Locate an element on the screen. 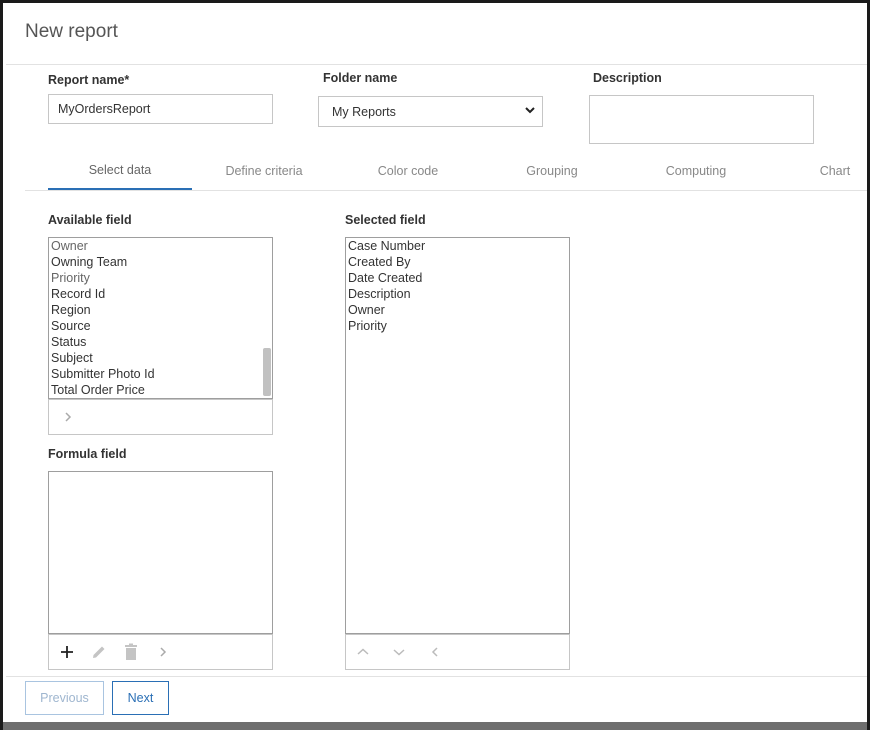 Image resolution: width=870 pixels, height=730 pixels. pencil-icon is located at coordinates (99, 652).